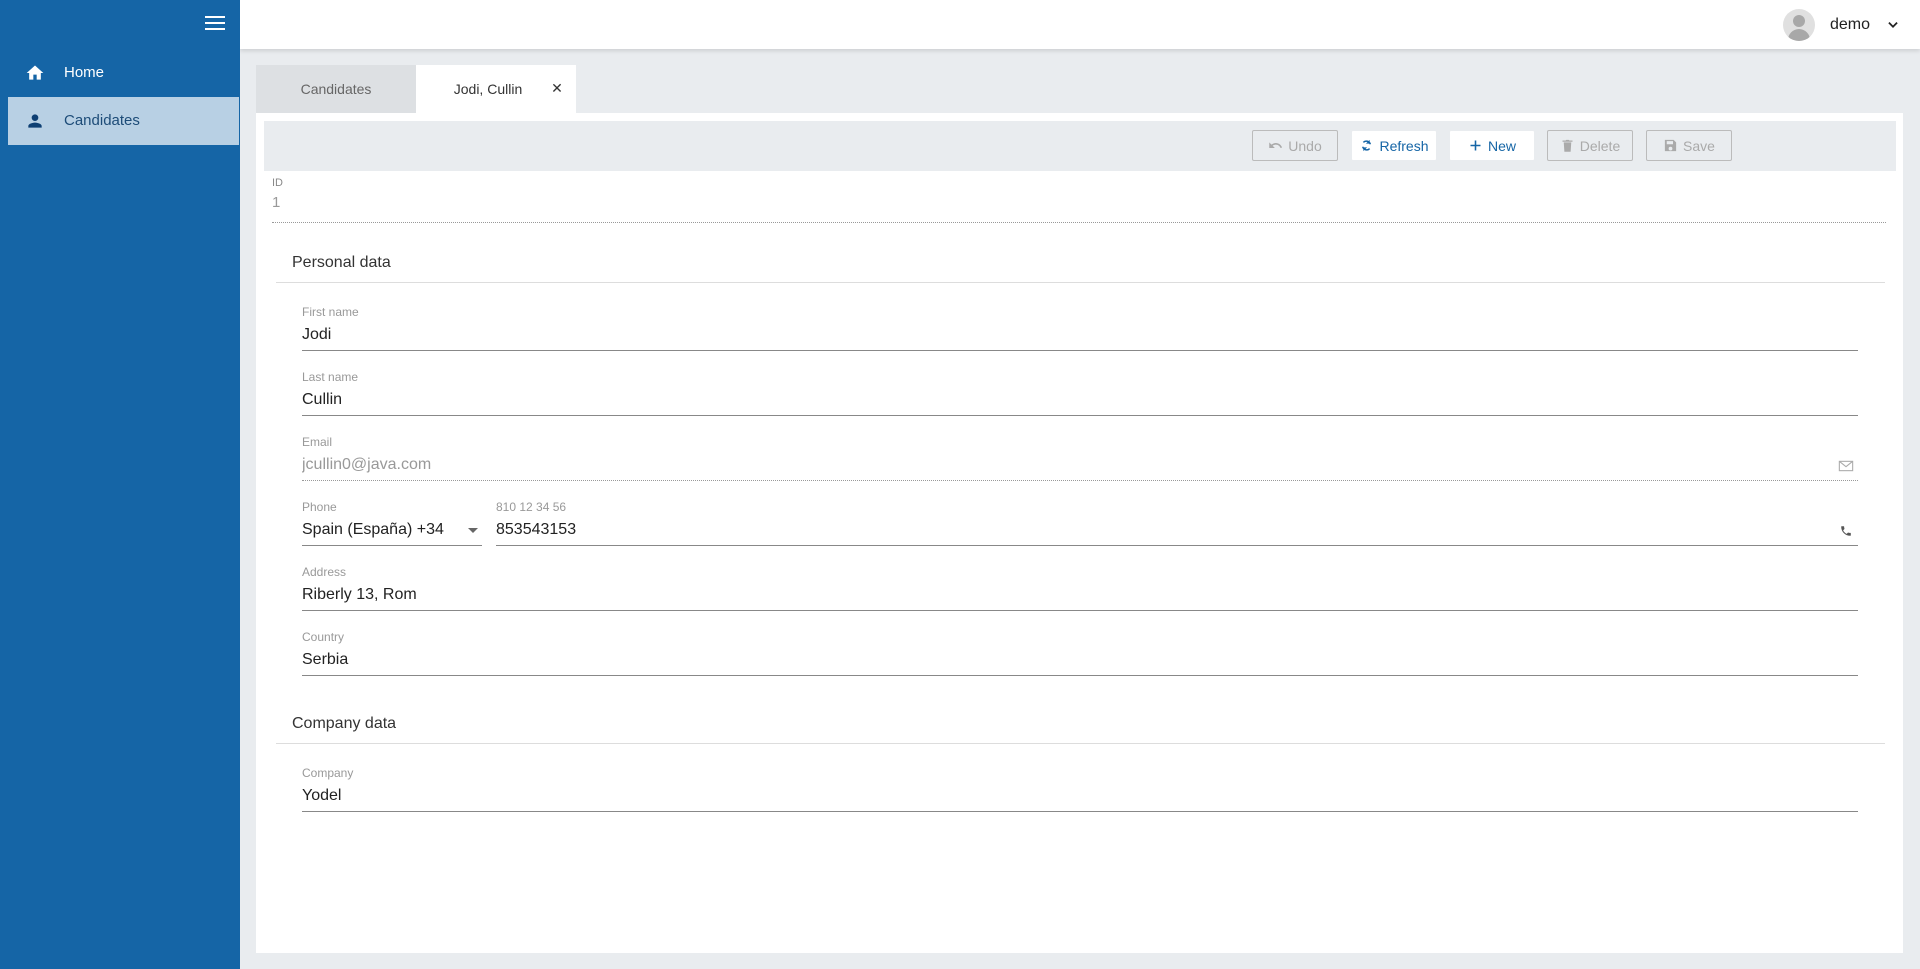  I want to click on last-name-field: Last name, so click(1080, 393).